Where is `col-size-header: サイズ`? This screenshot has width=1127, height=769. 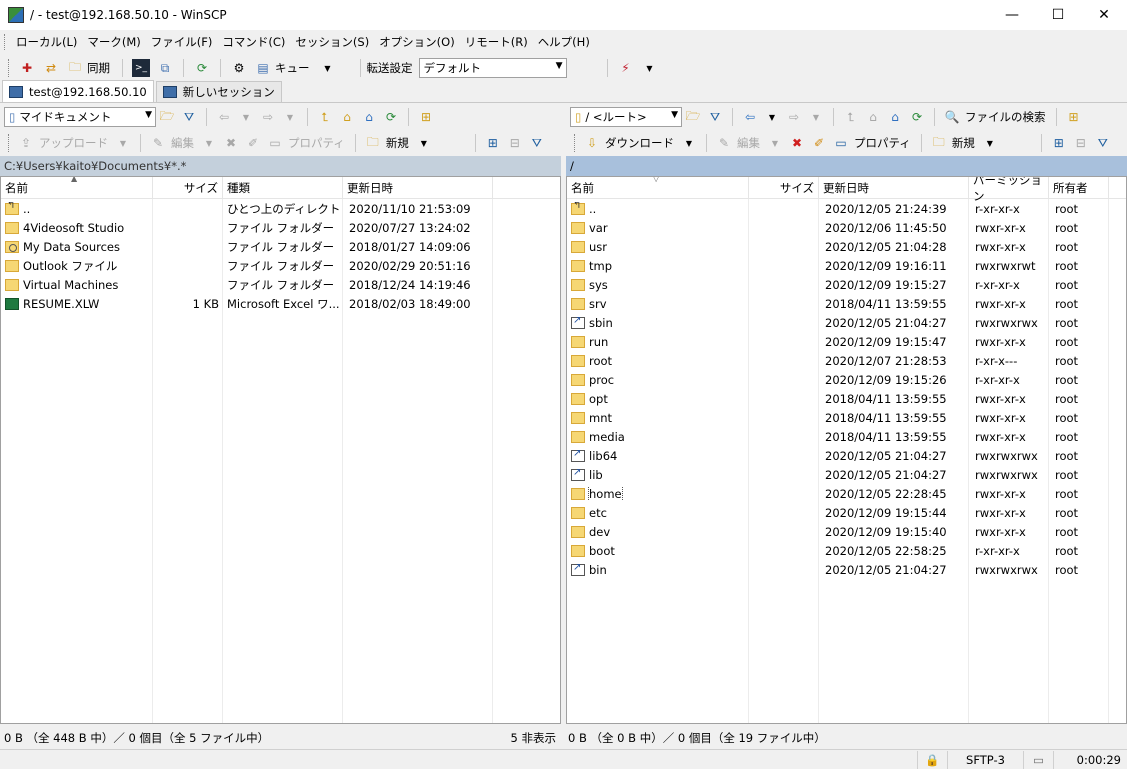
col-size-header: サイズ is located at coordinates (188, 188).